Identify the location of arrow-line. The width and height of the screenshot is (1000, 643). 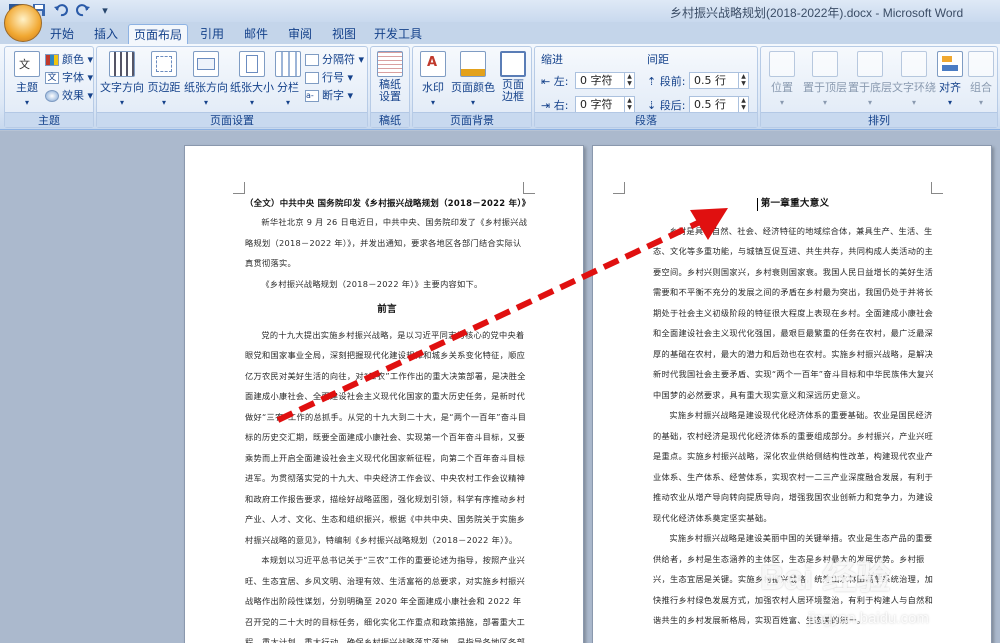
(489, 321).